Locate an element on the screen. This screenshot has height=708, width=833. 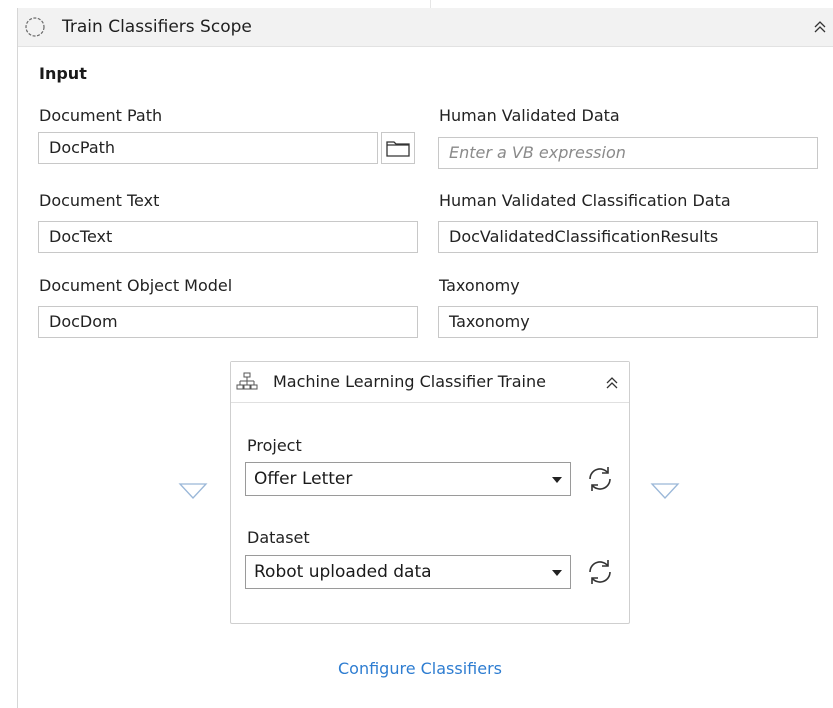
ml-trainer-title: Machine Learning Classifier Traine is located at coordinates (409, 381).